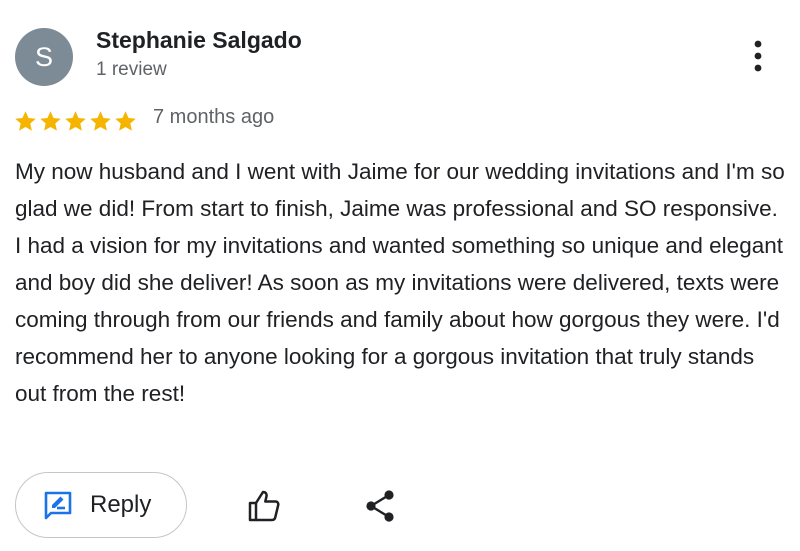 The image size is (800, 551). I want to click on more-vert-icon, so click(758, 56).